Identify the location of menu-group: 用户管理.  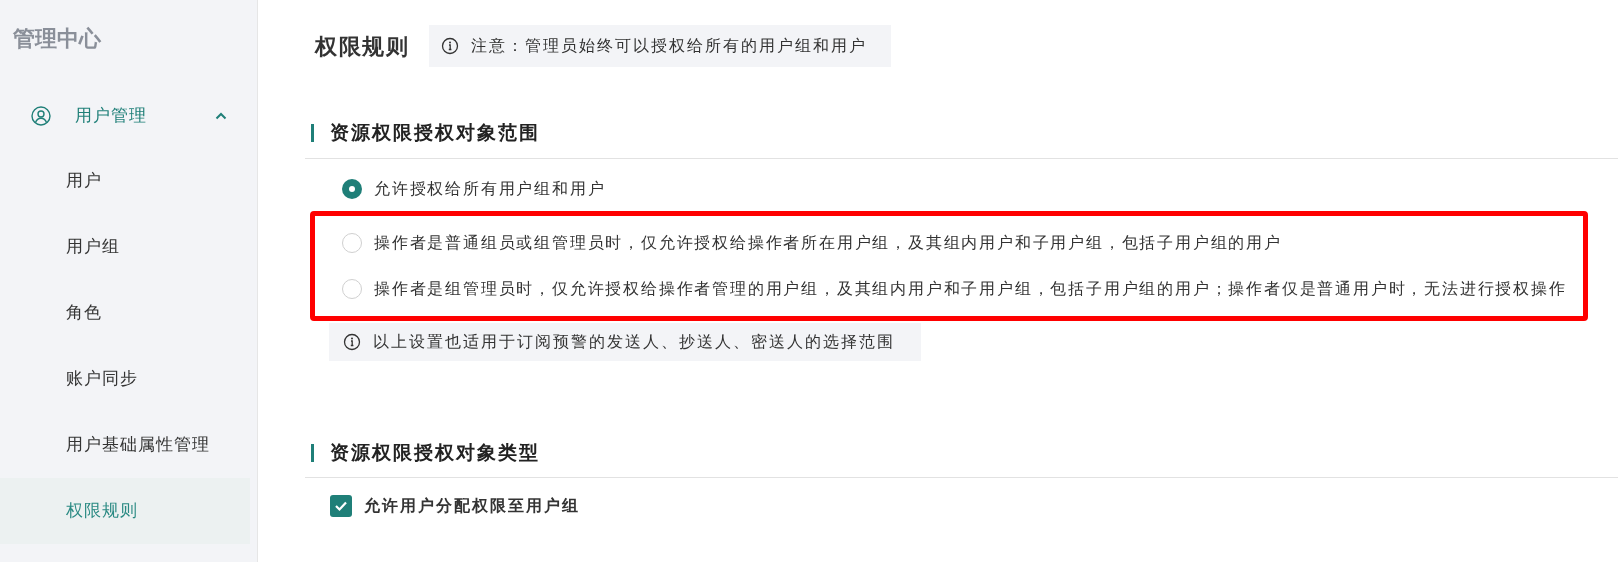
(128, 116).